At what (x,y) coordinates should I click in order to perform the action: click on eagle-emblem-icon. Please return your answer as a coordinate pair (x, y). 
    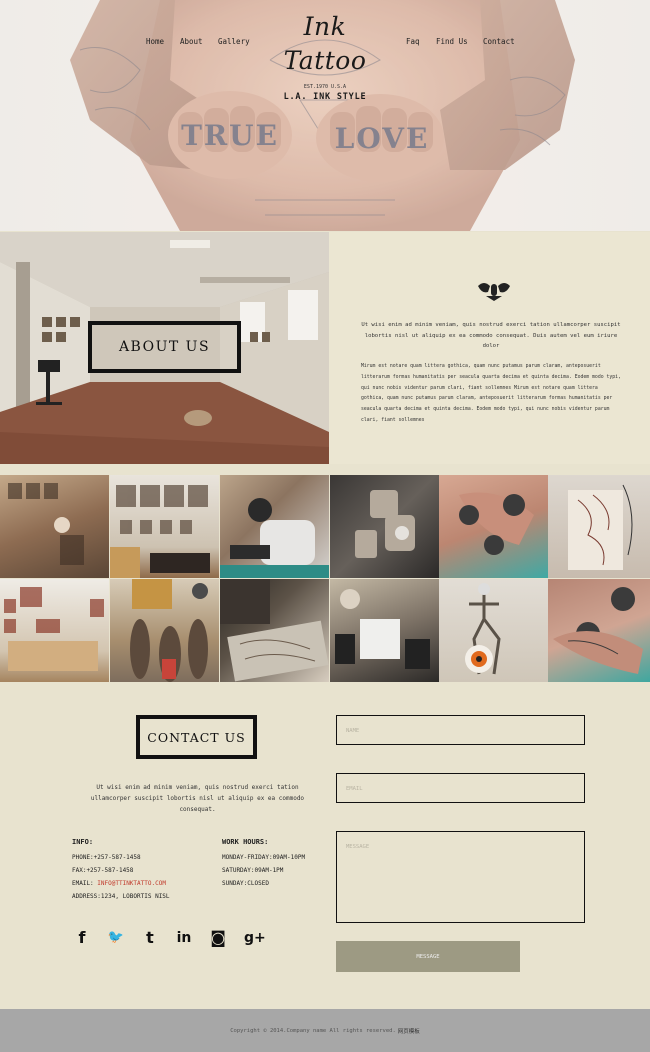
    Looking at the image, I should click on (494, 292).